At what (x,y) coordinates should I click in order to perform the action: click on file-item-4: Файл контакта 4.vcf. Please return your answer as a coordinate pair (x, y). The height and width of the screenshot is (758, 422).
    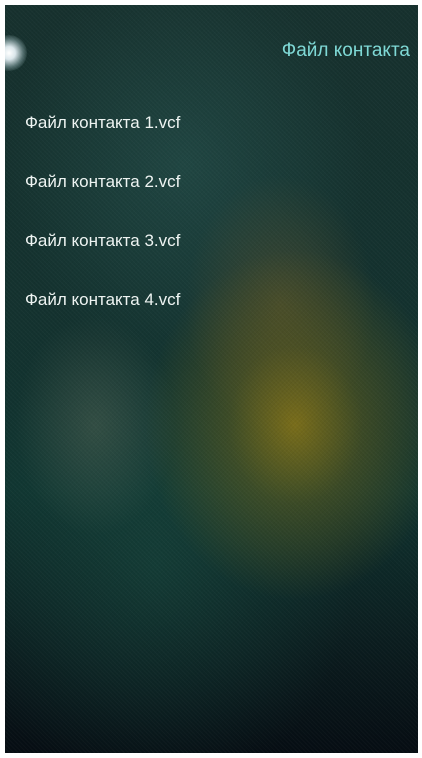
    Looking at the image, I should click on (102, 319).